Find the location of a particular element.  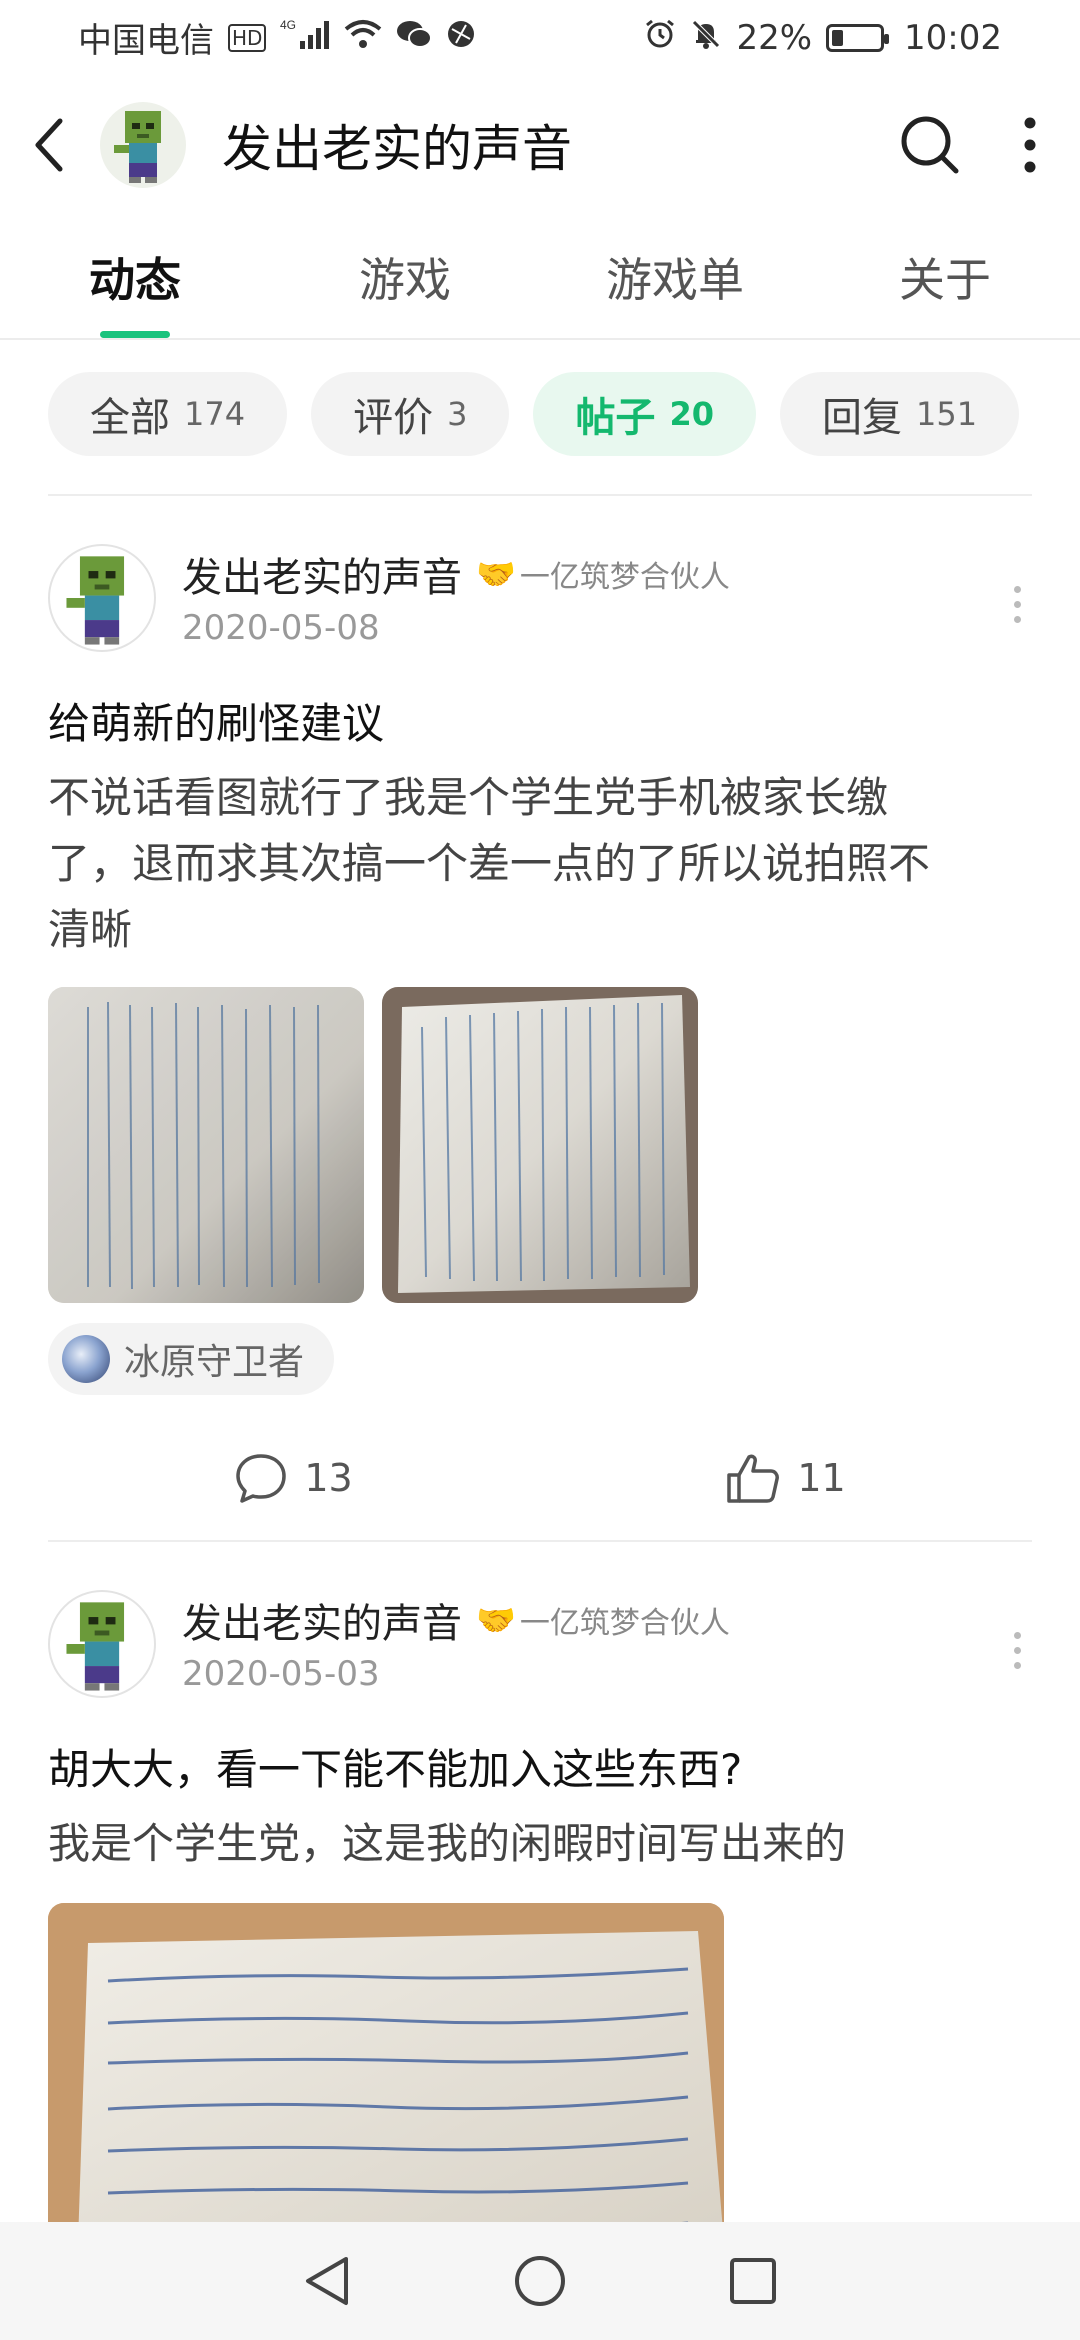

nav-back-button is located at coordinates (327, 2281).